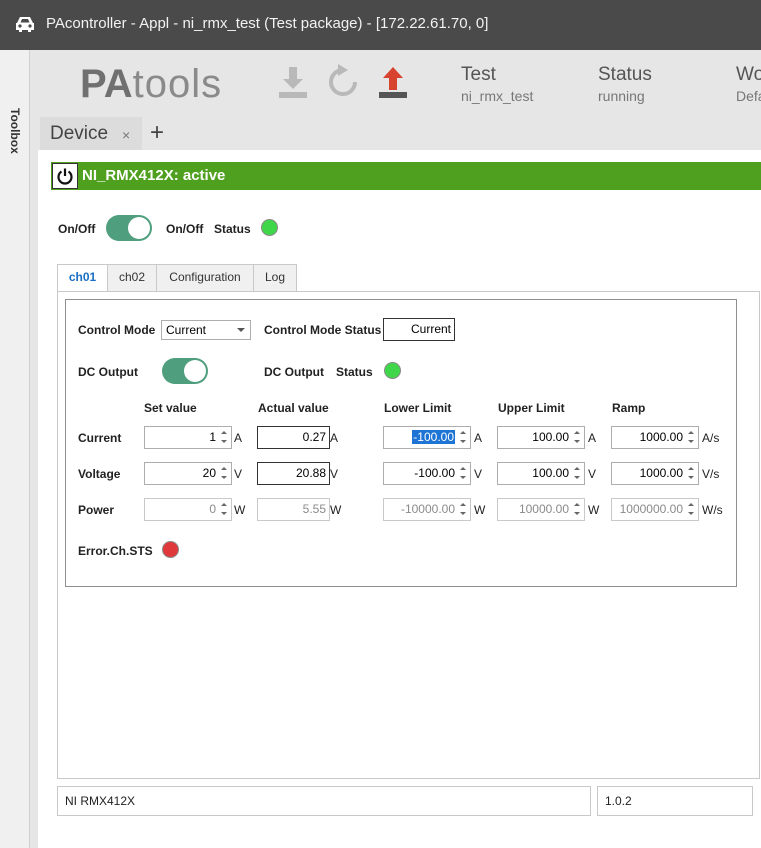  Describe the element at coordinates (334, 438) in the screenshot. I see `current-actual-unit: A` at that location.